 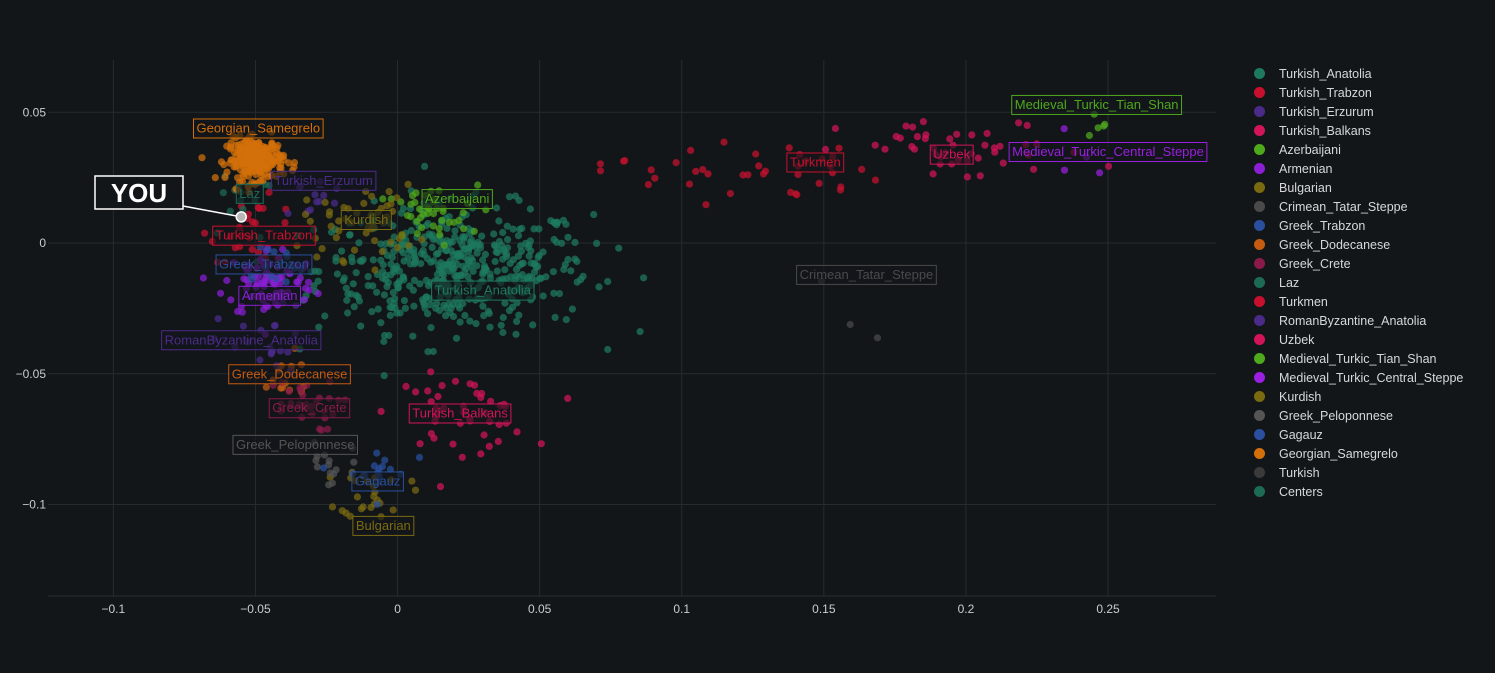 What do you see at coordinates (241, 217) in the screenshot?
I see `you-marker` at bounding box center [241, 217].